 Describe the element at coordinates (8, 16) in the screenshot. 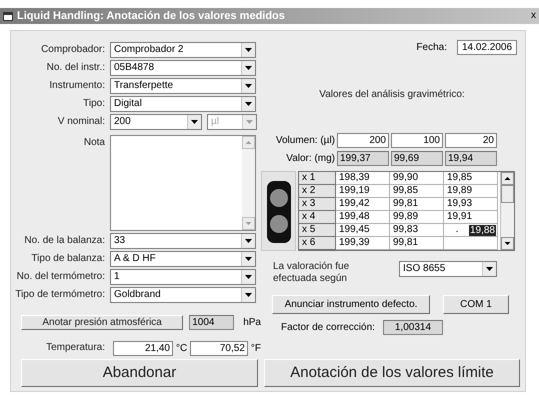

I see `window-icon` at that location.